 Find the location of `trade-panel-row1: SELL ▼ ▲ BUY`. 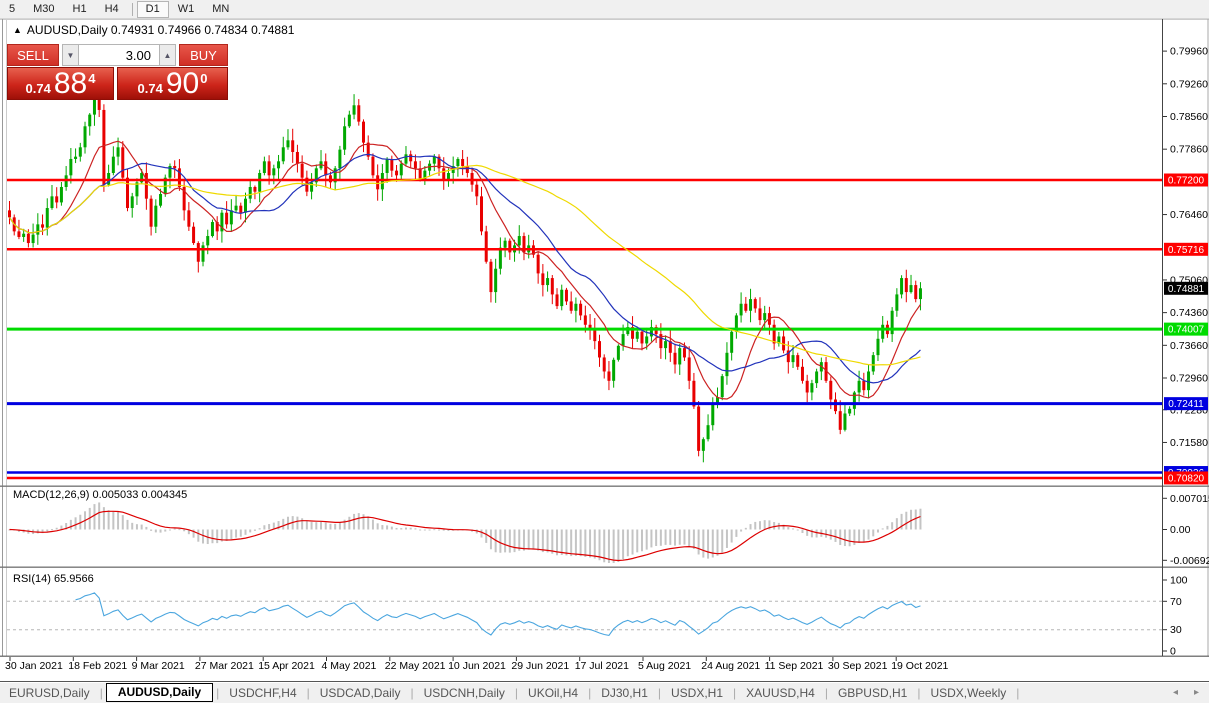

trade-panel-row1: SELL ▼ ▲ BUY is located at coordinates (117, 55).